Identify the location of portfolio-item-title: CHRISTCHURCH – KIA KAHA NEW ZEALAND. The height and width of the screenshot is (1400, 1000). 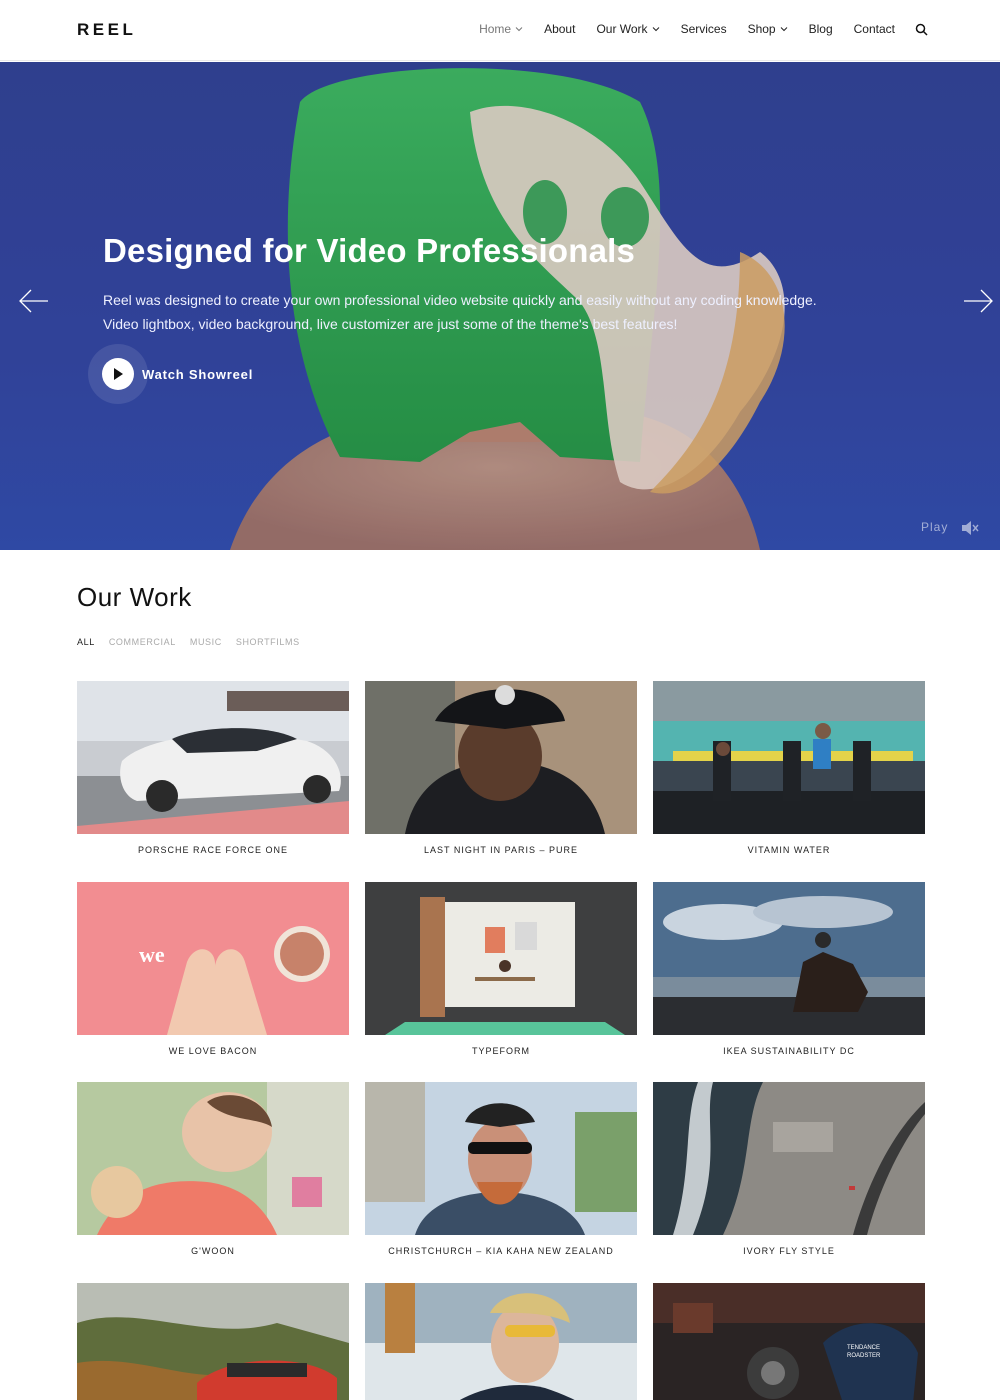
(501, 1251).